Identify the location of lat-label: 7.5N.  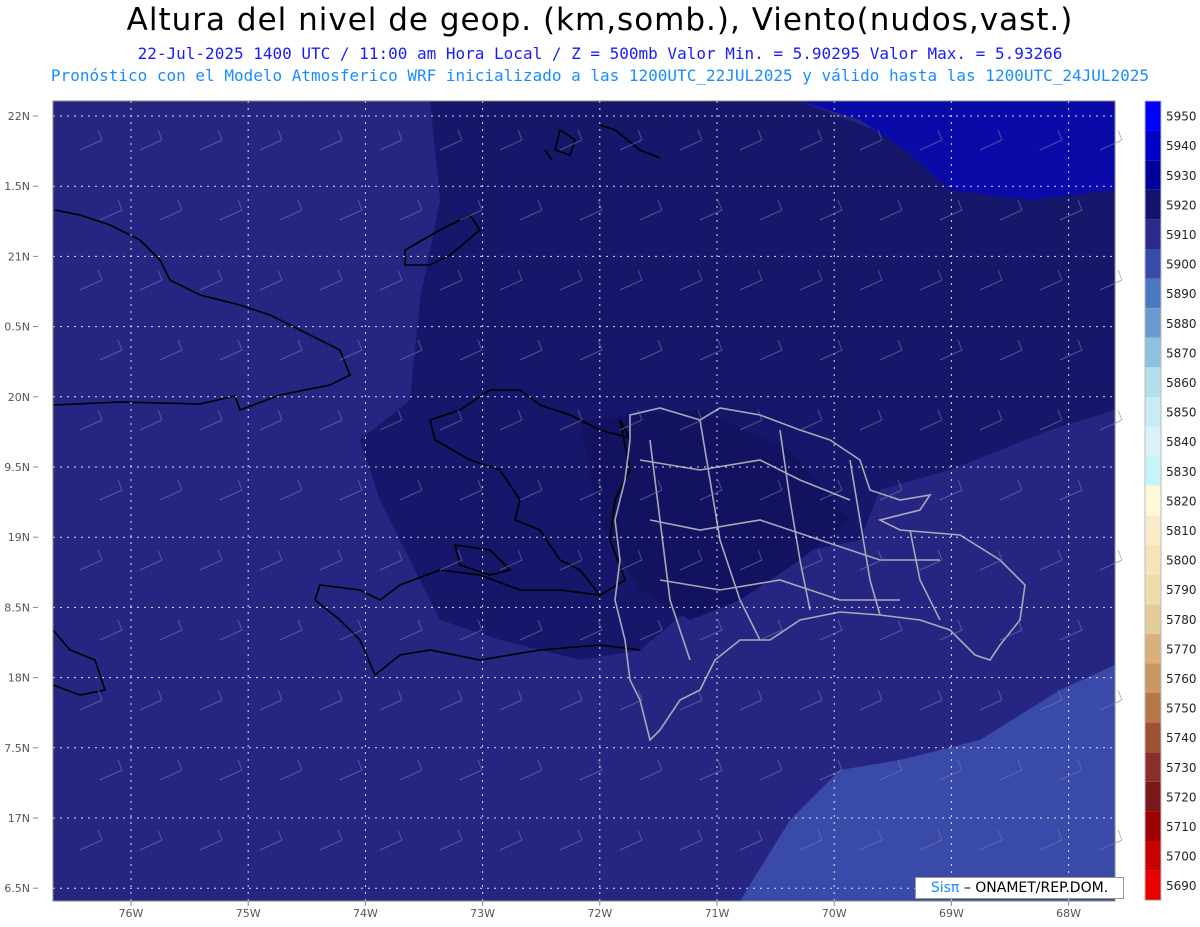
(17, 748).